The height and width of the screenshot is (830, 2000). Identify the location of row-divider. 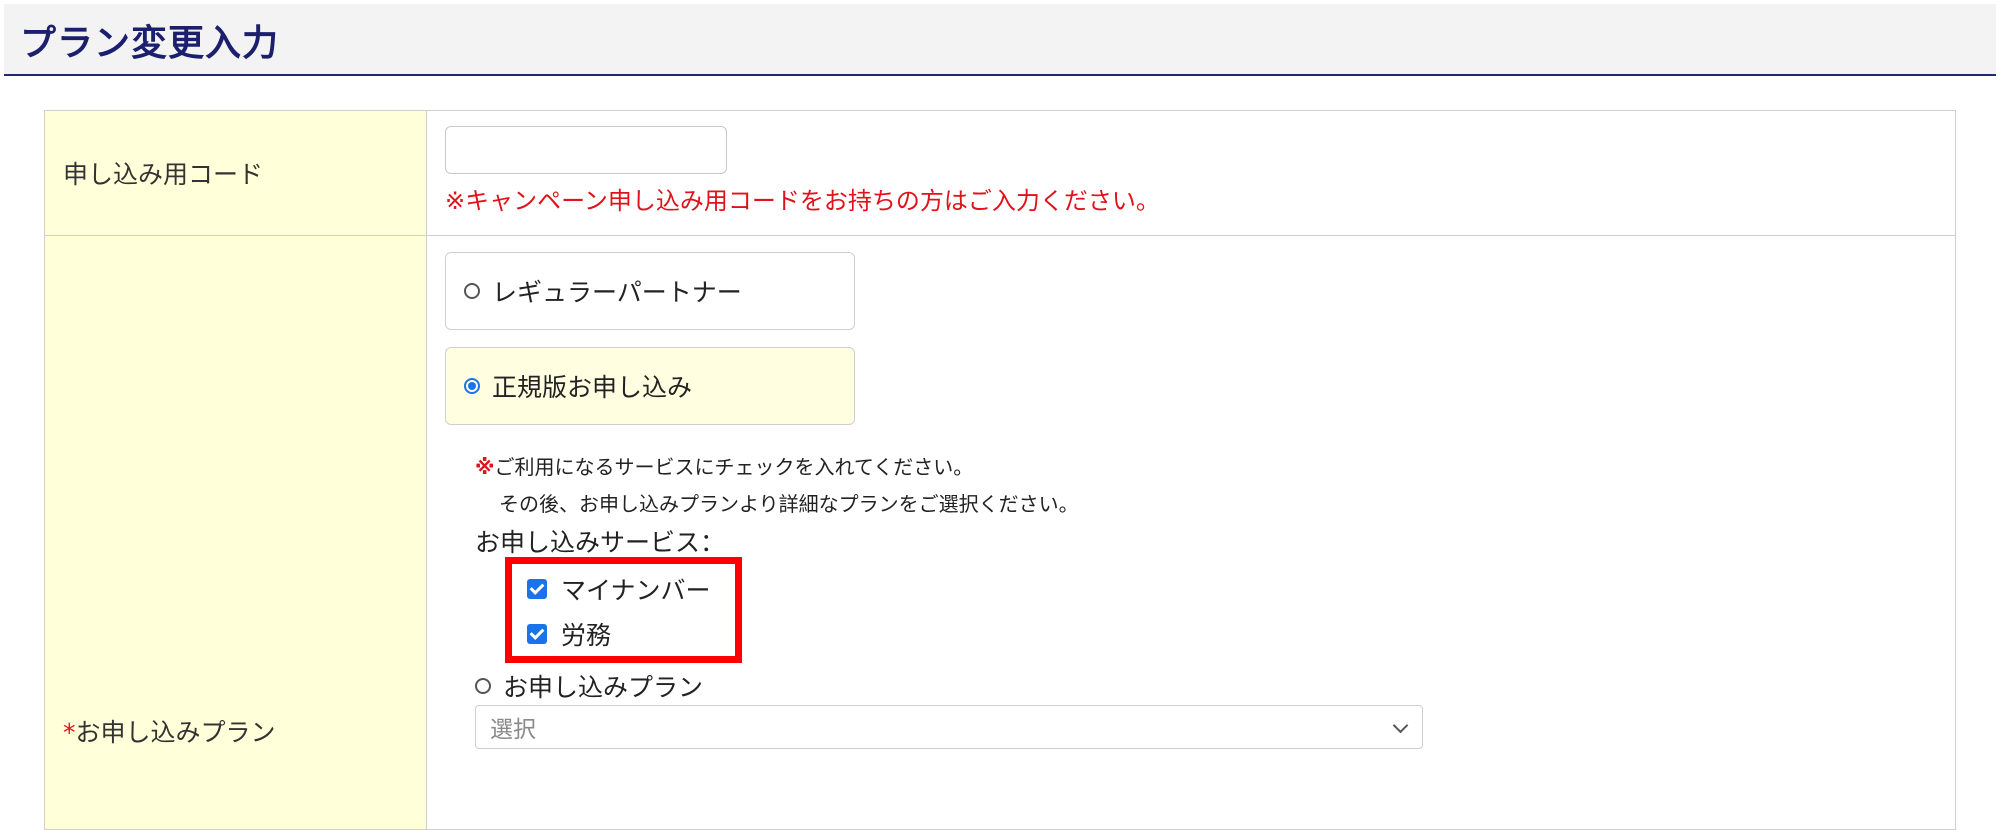
(1000, 235).